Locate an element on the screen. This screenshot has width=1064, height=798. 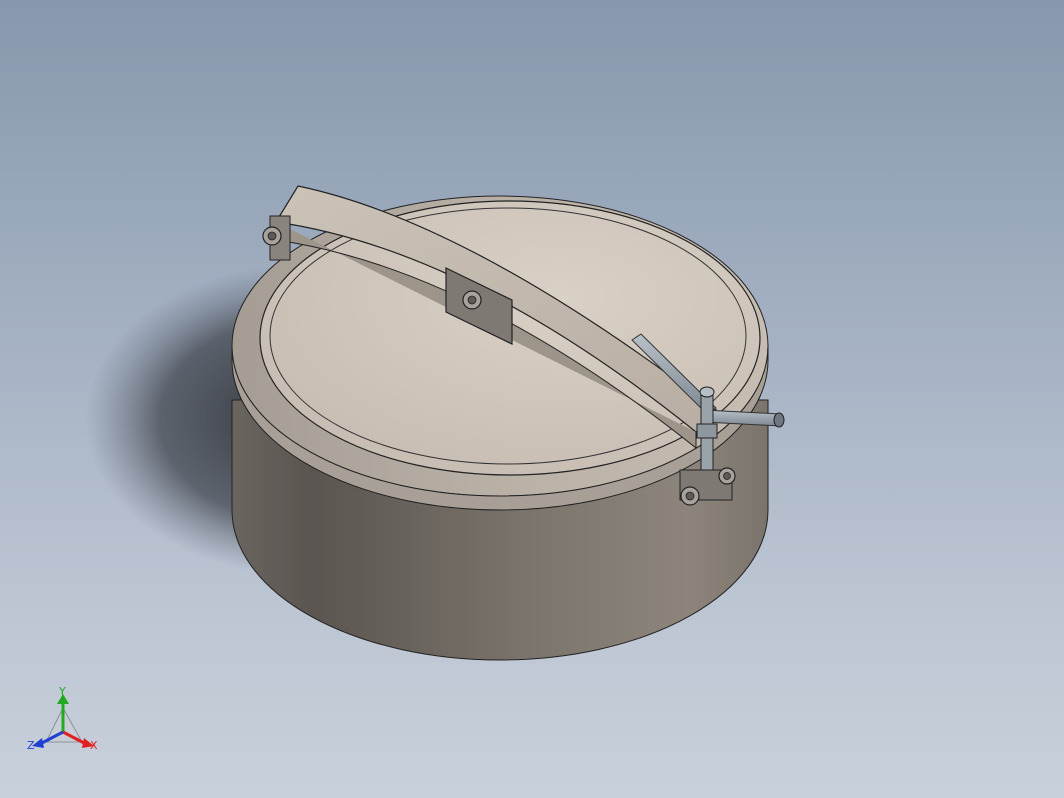
left-hinge-bolt is located at coordinates (272, 236).